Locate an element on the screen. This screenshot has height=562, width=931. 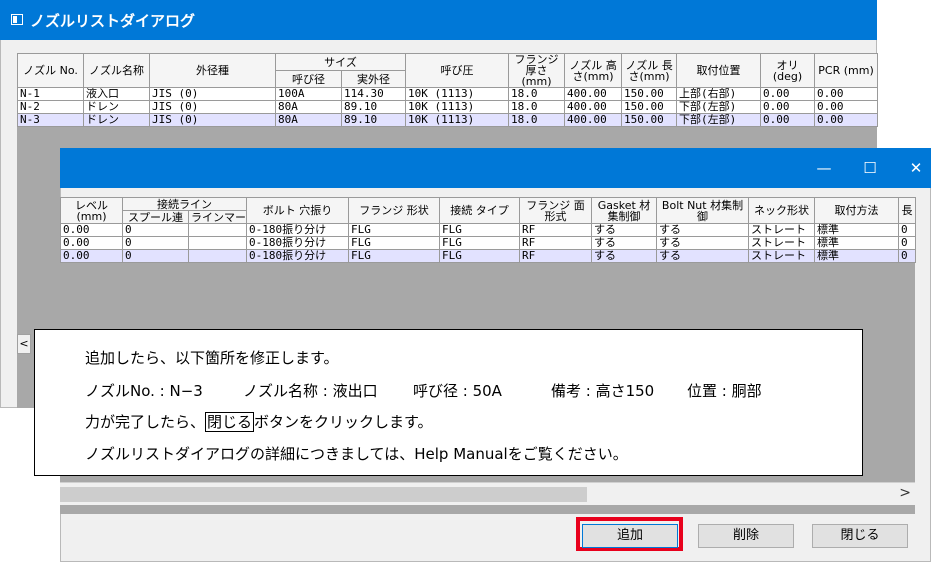
add-button: 追加 is located at coordinates (630, 536).